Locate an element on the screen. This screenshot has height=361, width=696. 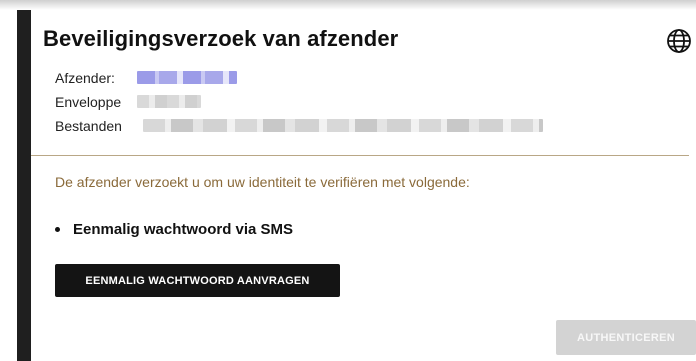
verification-method-sms: Eenmalig wachtwoord via SMS is located at coordinates (174, 229).